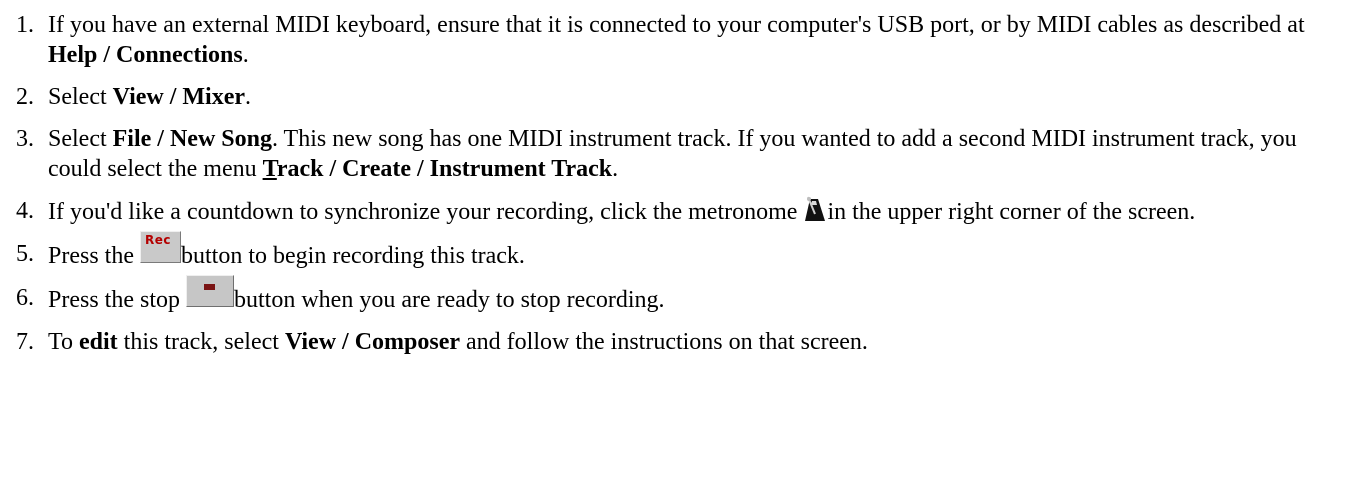 The image size is (1347, 487). I want to click on step-number: 4., so click(25, 211).